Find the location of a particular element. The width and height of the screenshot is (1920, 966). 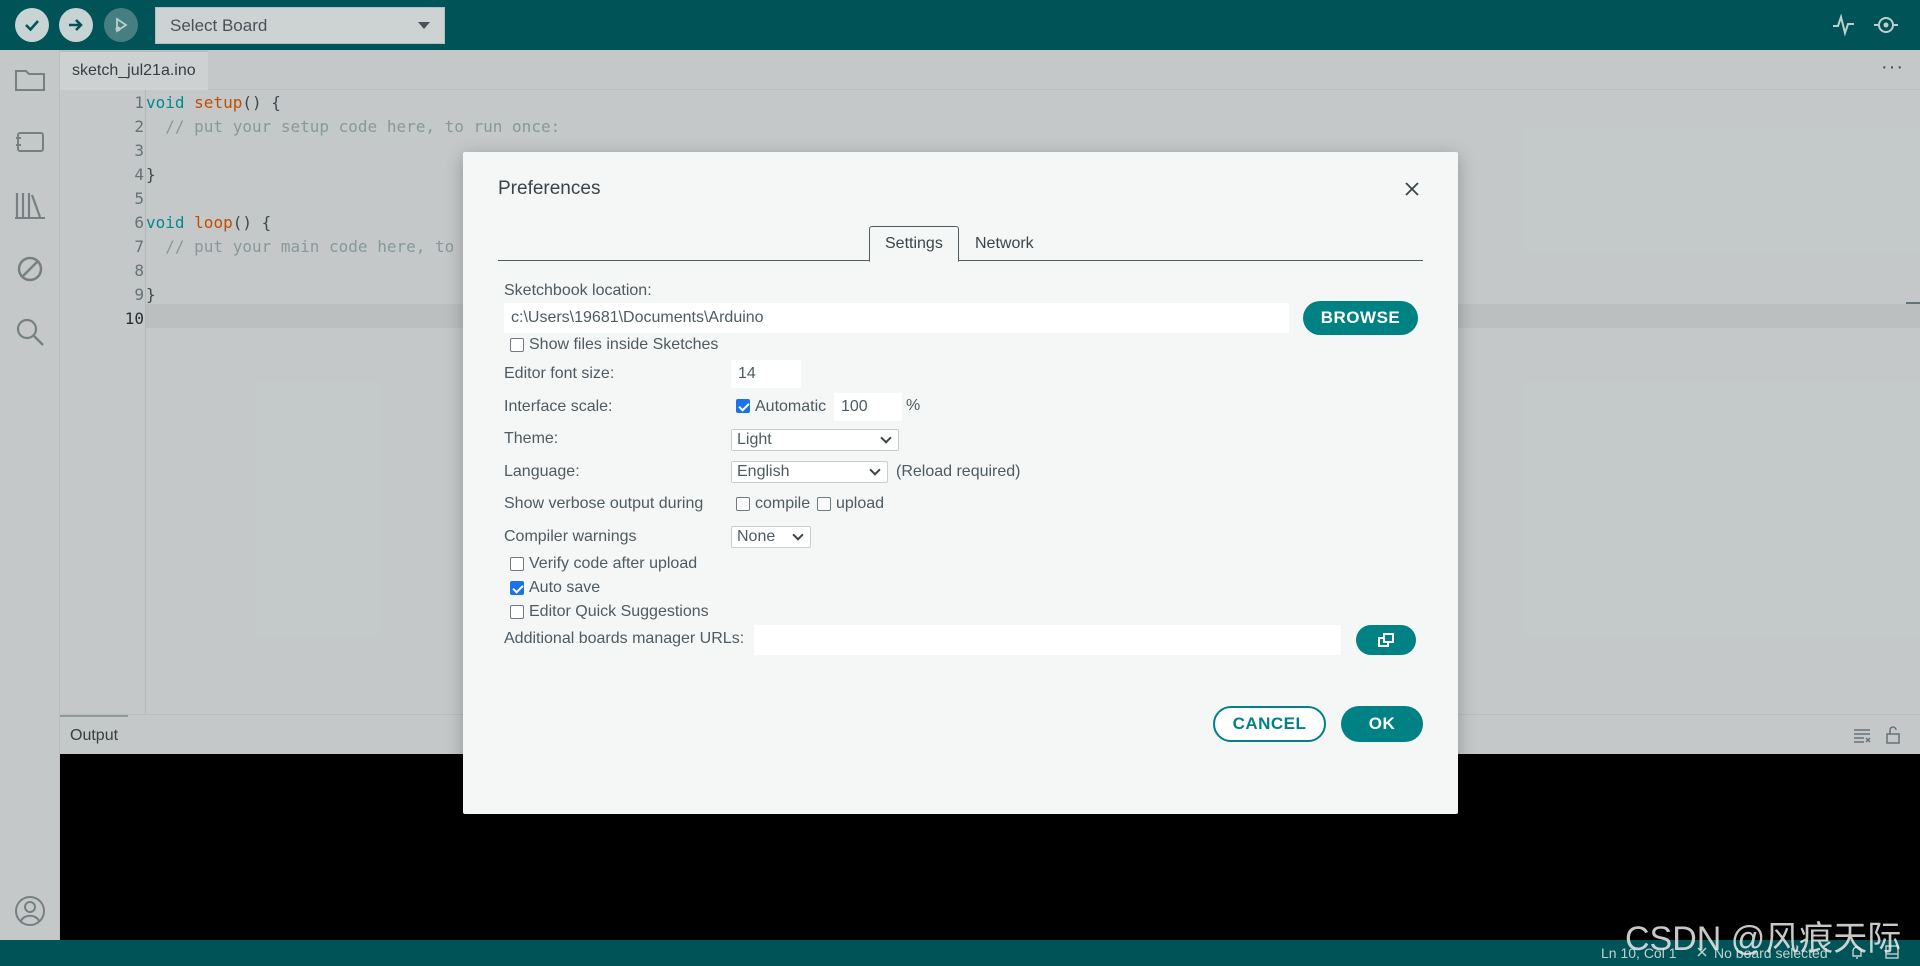

open-urls-editor-button is located at coordinates (1386, 640).